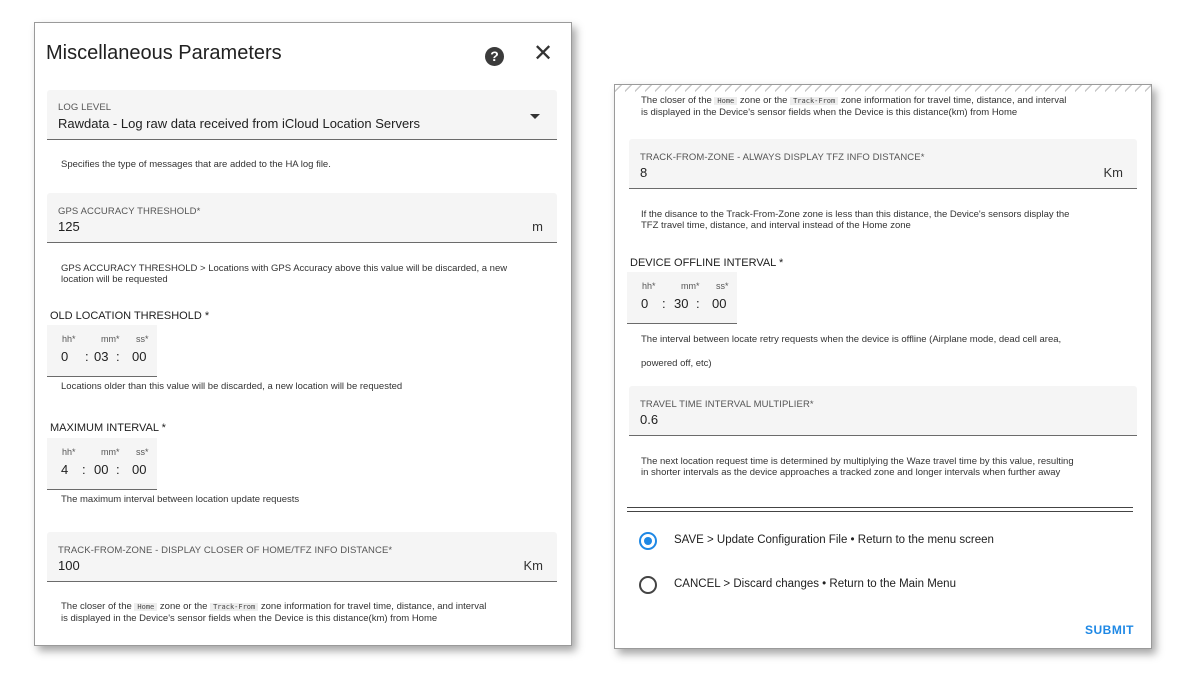  What do you see at coordinates (533, 565) in the screenshot?
I see `tfz-closer-suffix: Km` at bounding box center [533, 565].